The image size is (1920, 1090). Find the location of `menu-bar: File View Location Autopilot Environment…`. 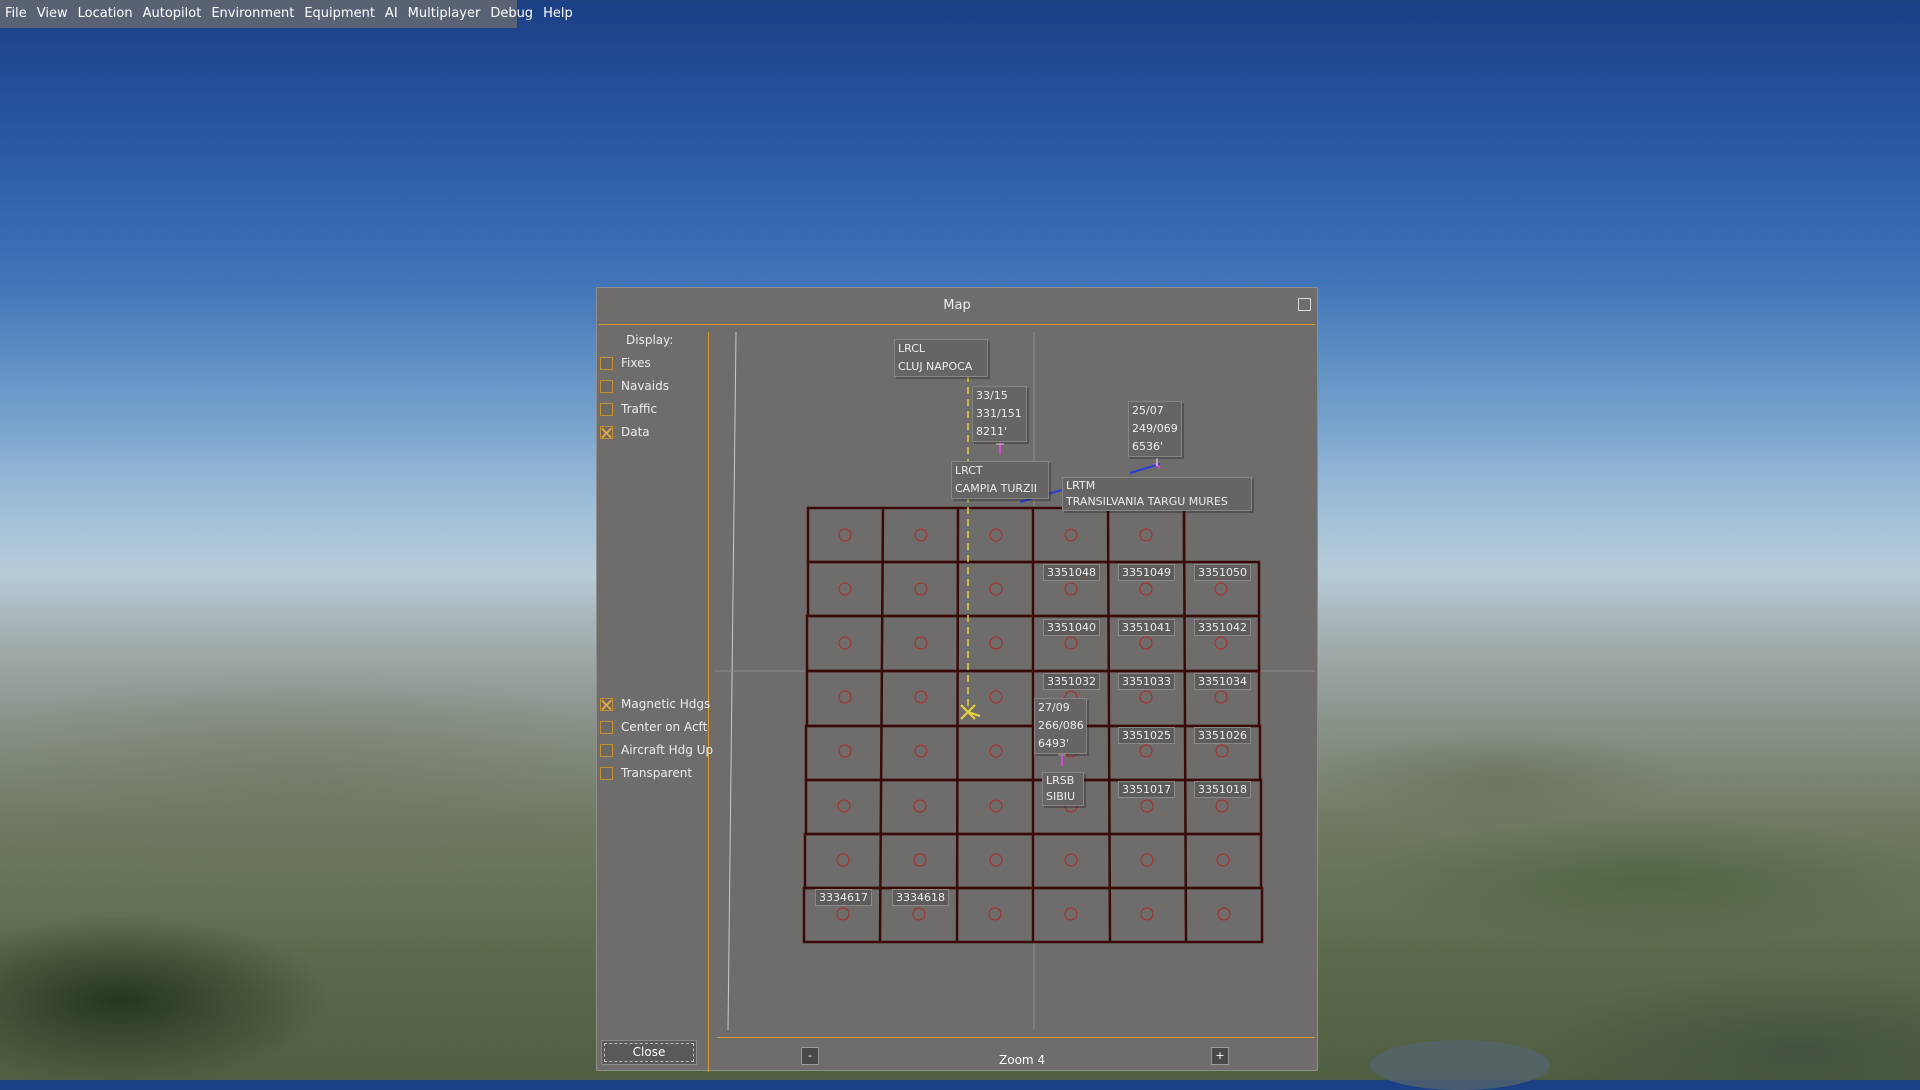

menu-bar: File View Location Autopilot Environment… is located at coordinates (286, 14).